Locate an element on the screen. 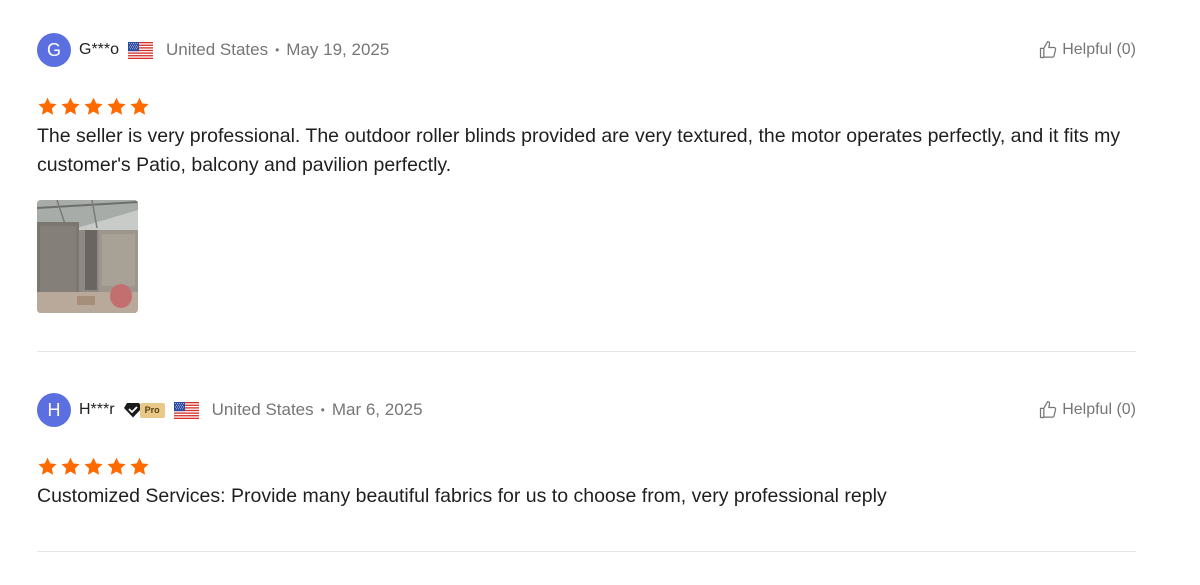  reviewer-name: G***o is located at coordinates (99, 49).